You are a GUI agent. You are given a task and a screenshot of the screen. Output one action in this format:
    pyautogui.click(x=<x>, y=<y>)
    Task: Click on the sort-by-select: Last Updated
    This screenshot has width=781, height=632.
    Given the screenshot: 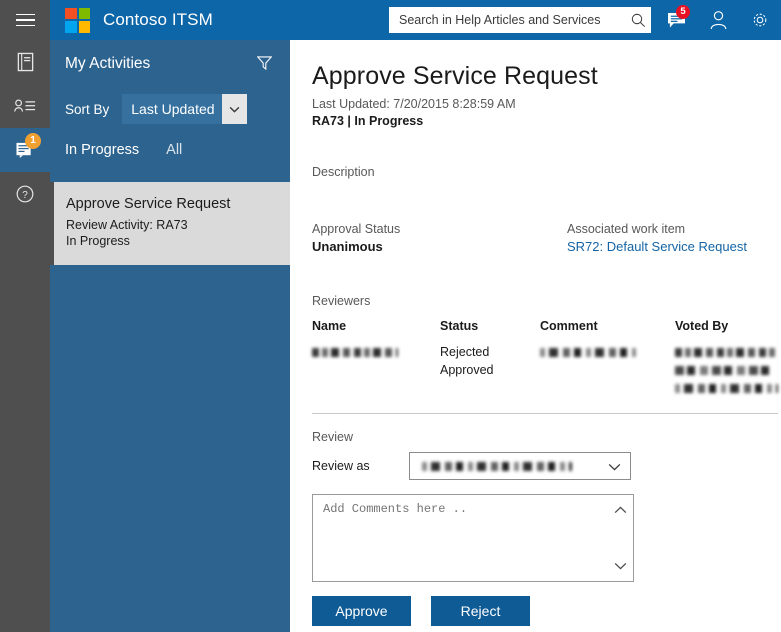 What is the action you would take?
    pyautogui.click(x=185, y=109)
    